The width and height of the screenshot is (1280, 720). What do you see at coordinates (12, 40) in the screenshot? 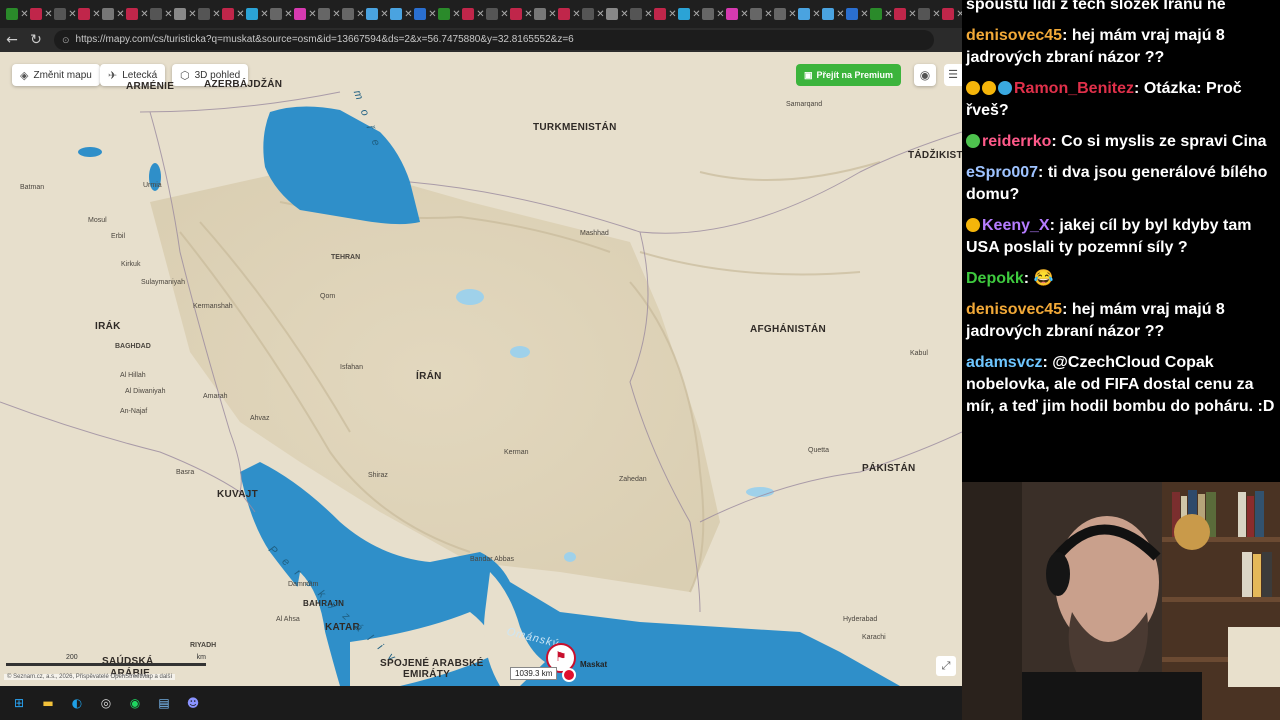
I see `back-arrow-icon: ←` at bounding box center [12, 40].